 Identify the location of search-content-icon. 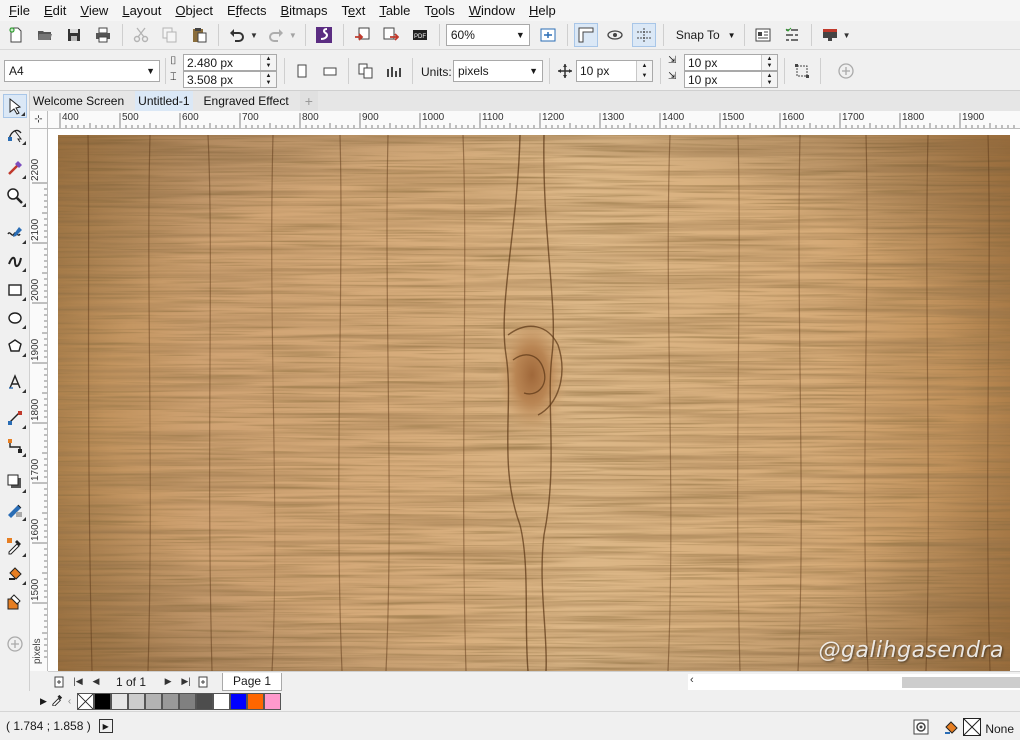
(324, 35).